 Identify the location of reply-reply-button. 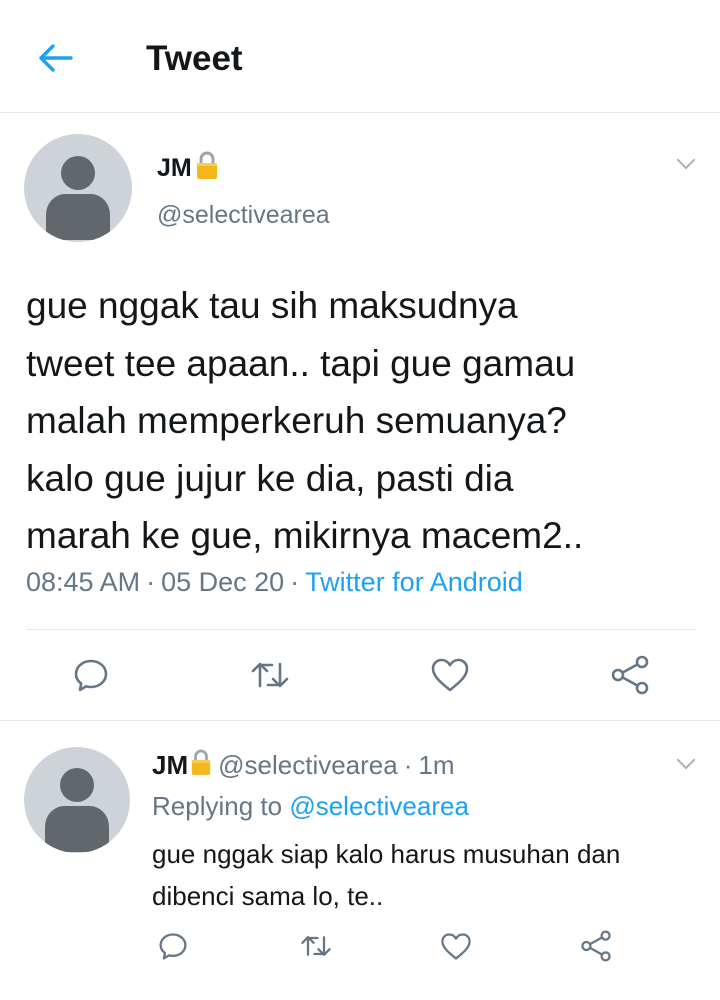
(173, 946).